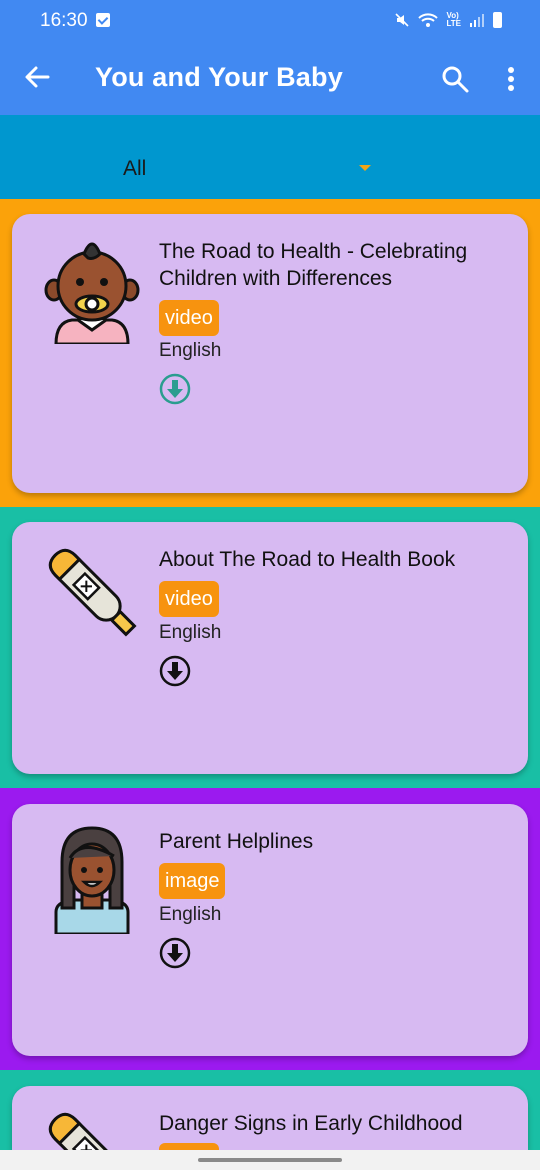  Describe the element at coordinates (365, 168) in the screenshot. I see `dropdown-caret-icon` at that location.